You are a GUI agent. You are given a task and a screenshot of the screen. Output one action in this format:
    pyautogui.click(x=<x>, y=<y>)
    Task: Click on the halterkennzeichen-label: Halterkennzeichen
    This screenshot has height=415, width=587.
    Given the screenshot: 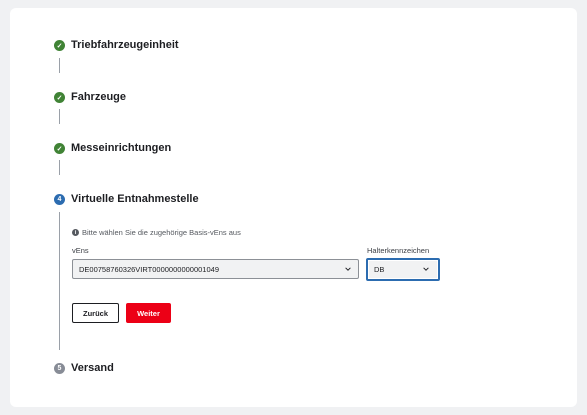 What is the action you would take?
    pyautogui.click(x=398, y=250)
    